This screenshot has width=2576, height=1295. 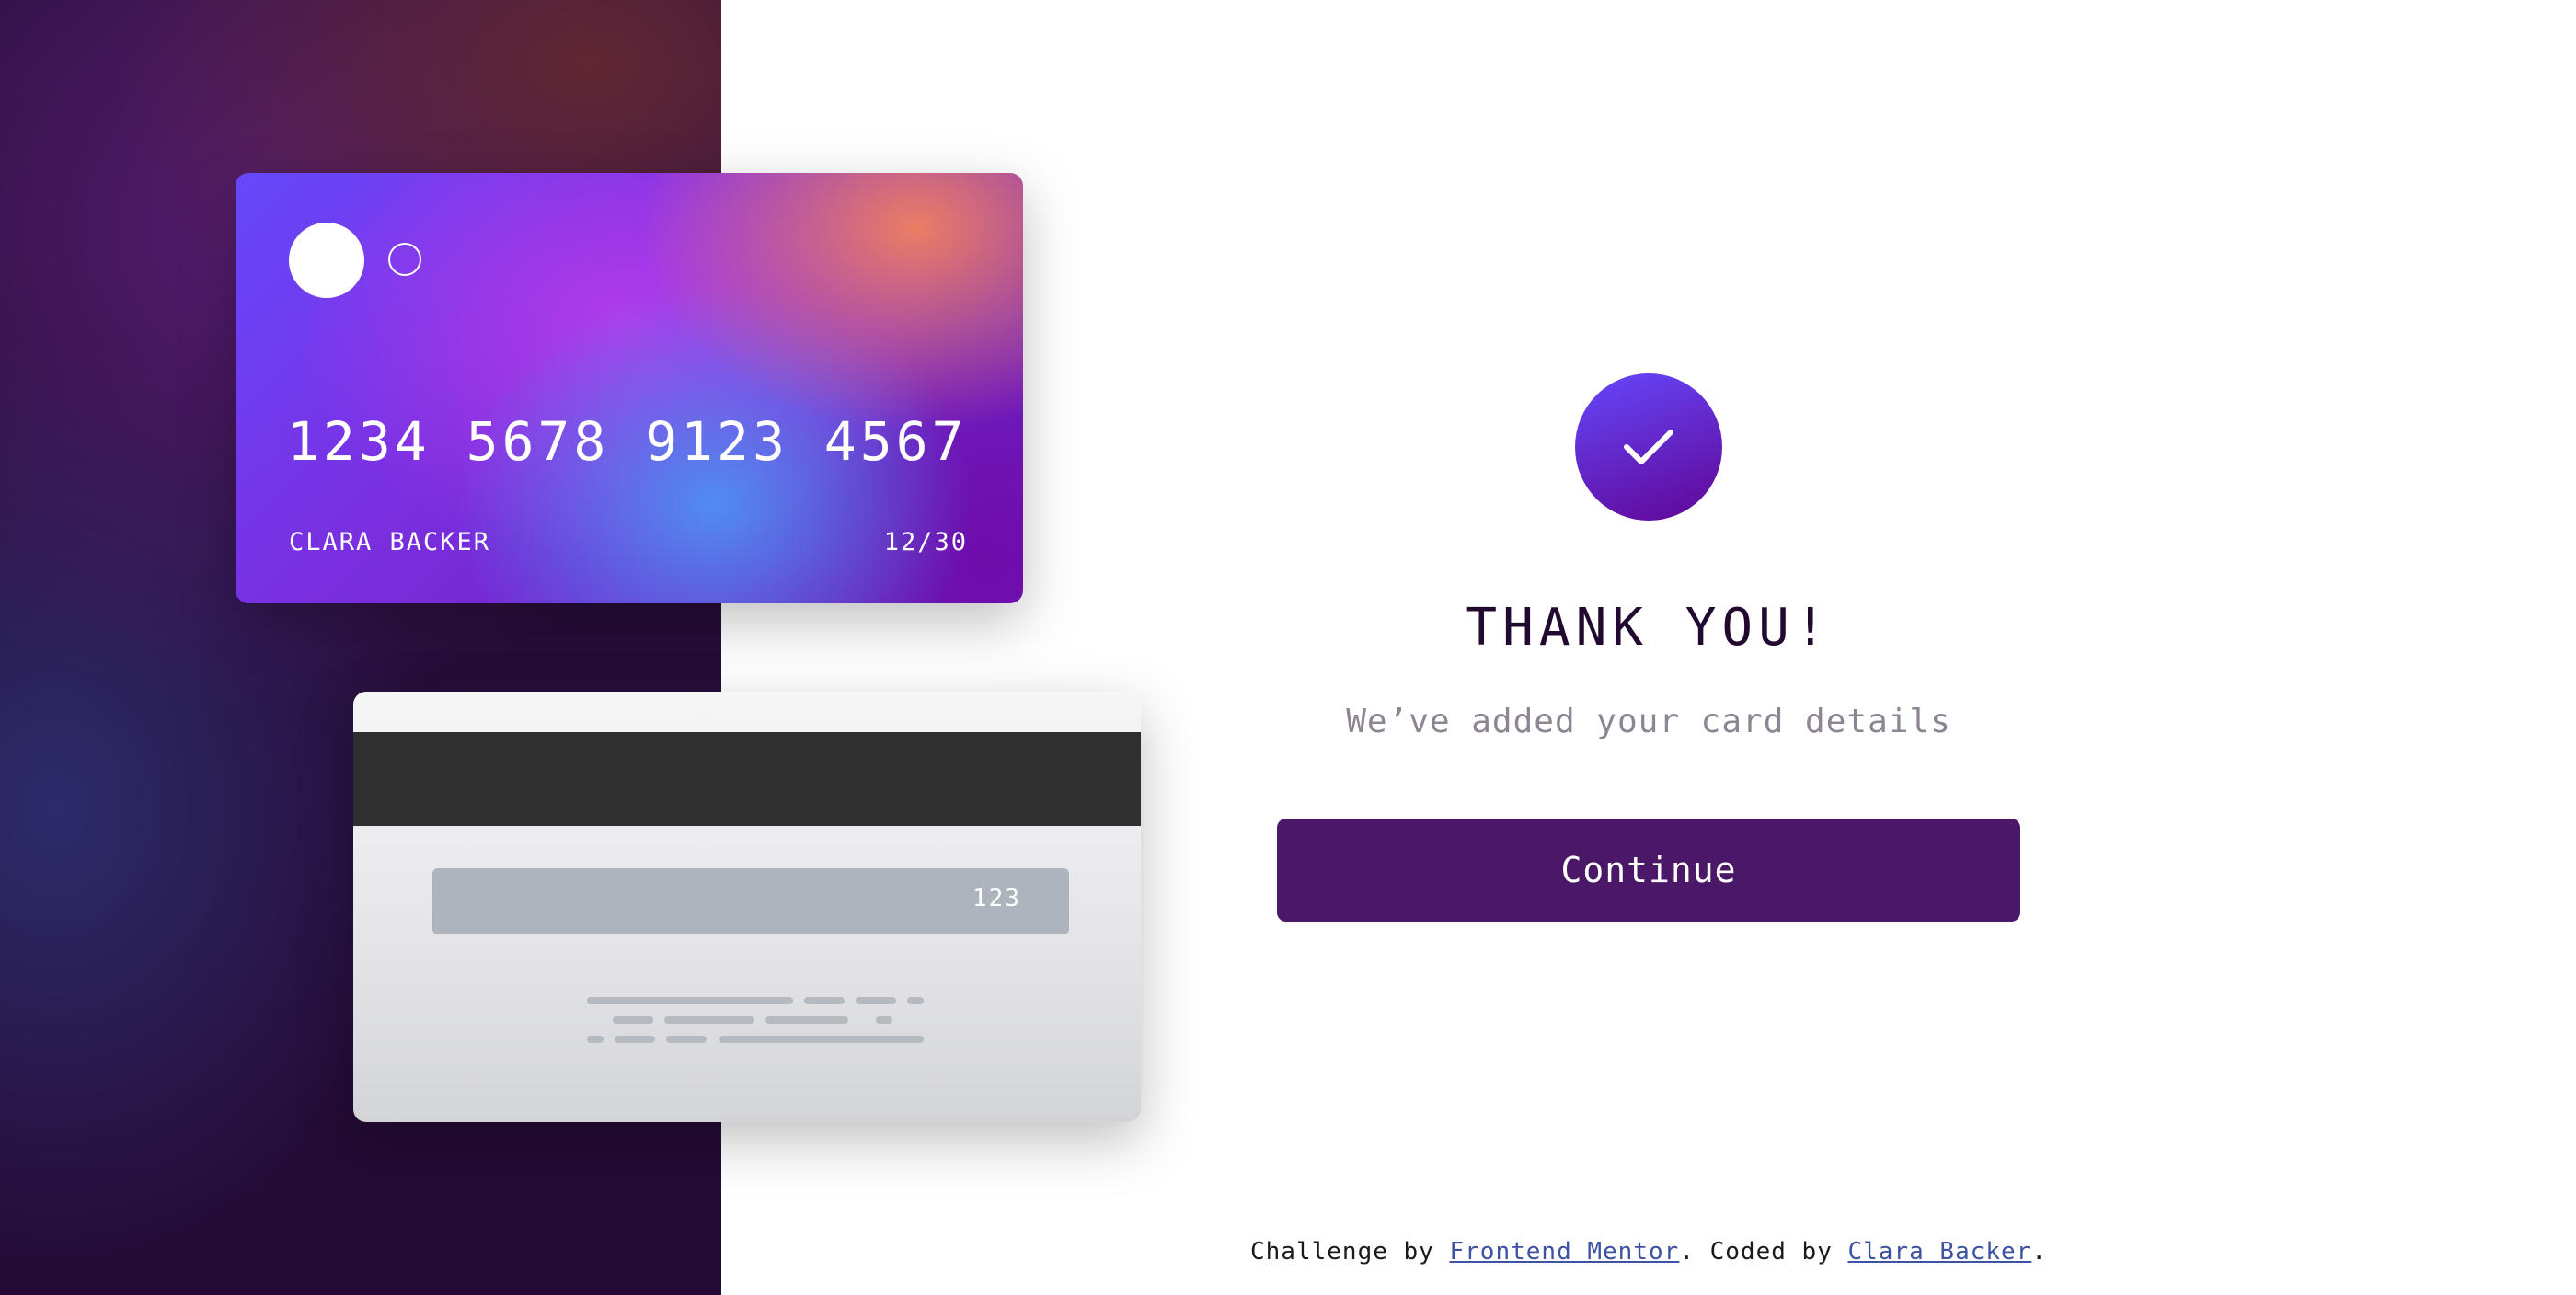 What do you see at coordinates (1649, 628) in the screenshot?
I see `confirmation-title: THANK YOU!` at bounding box center [1649, 628].